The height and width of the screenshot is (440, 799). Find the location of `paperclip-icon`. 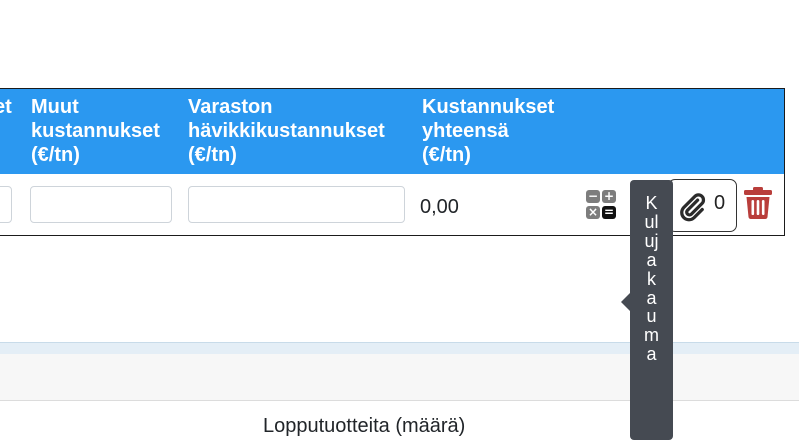

paperclip-icon is located at coordinates (693, 207).